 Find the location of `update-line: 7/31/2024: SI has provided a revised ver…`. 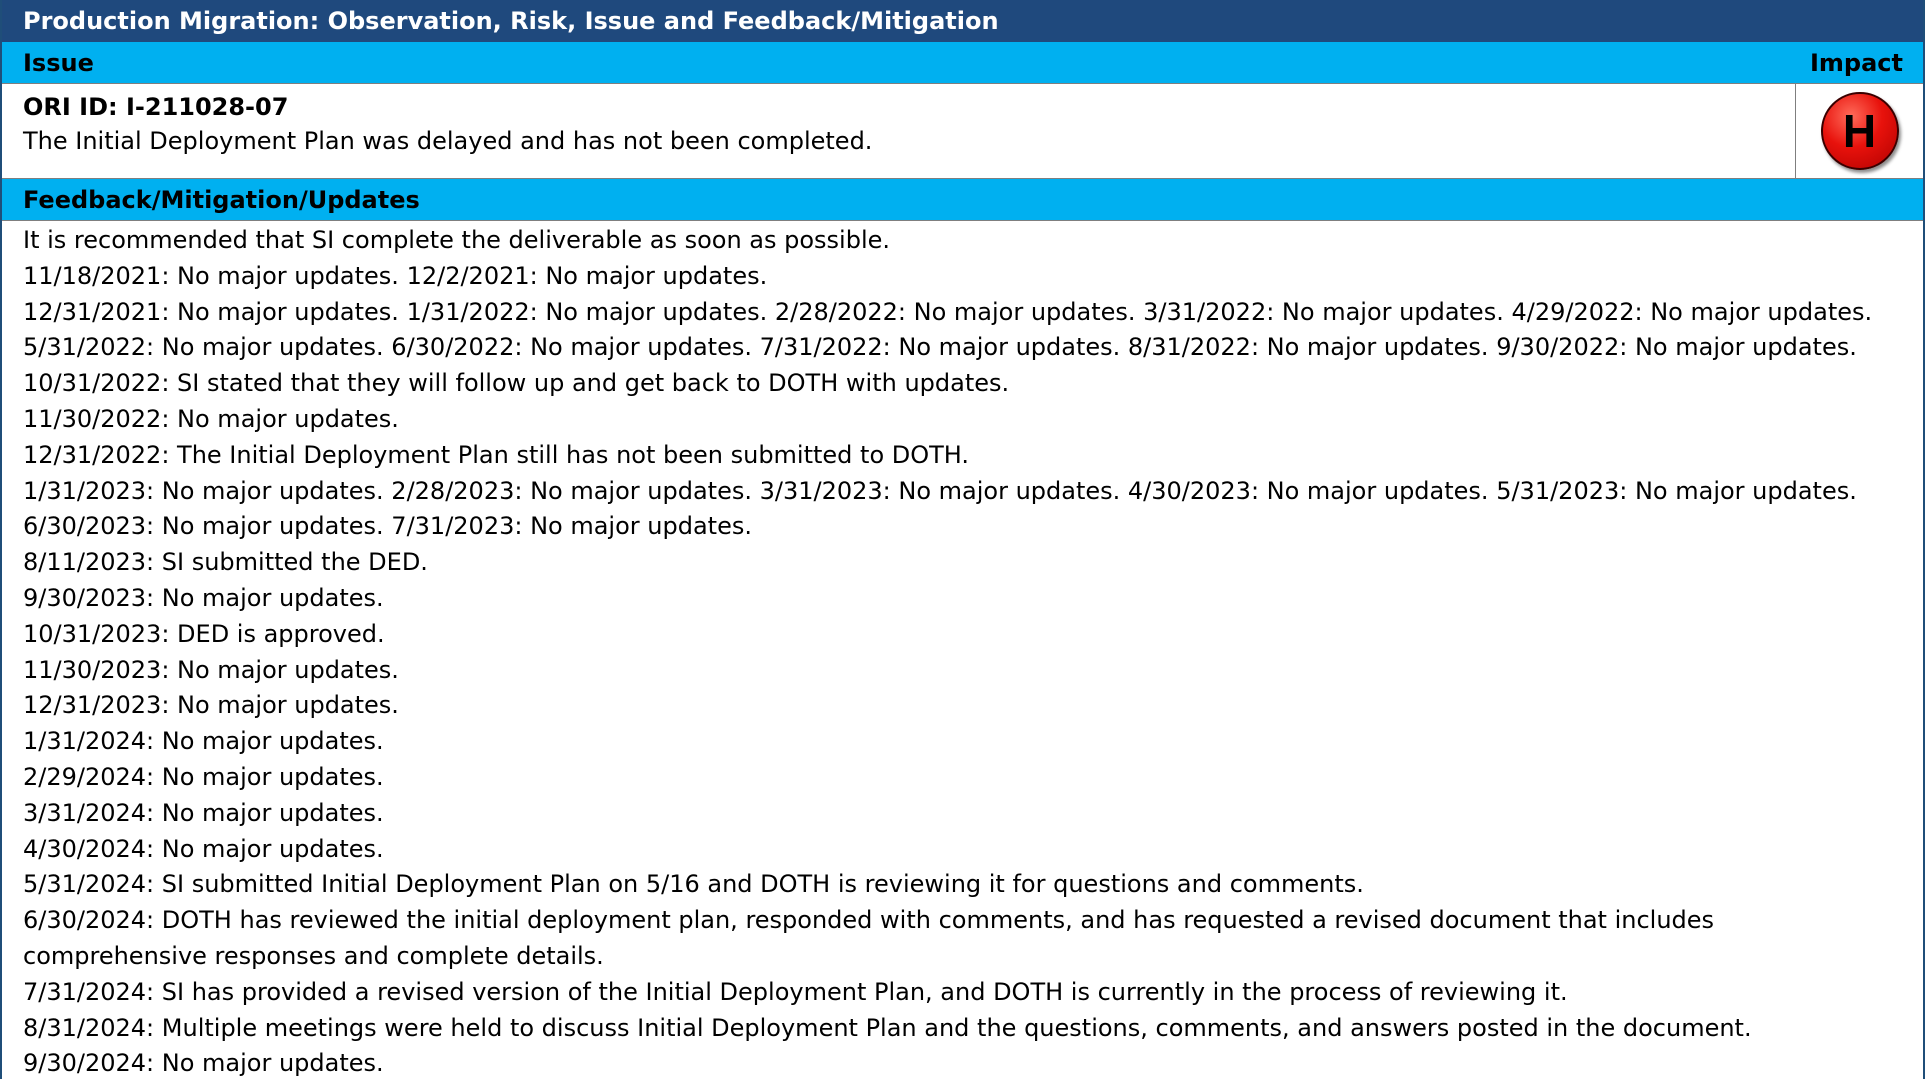

update-line: 7/31/2024: SI has provided a revised ver… is located at coordinates (795, 991).